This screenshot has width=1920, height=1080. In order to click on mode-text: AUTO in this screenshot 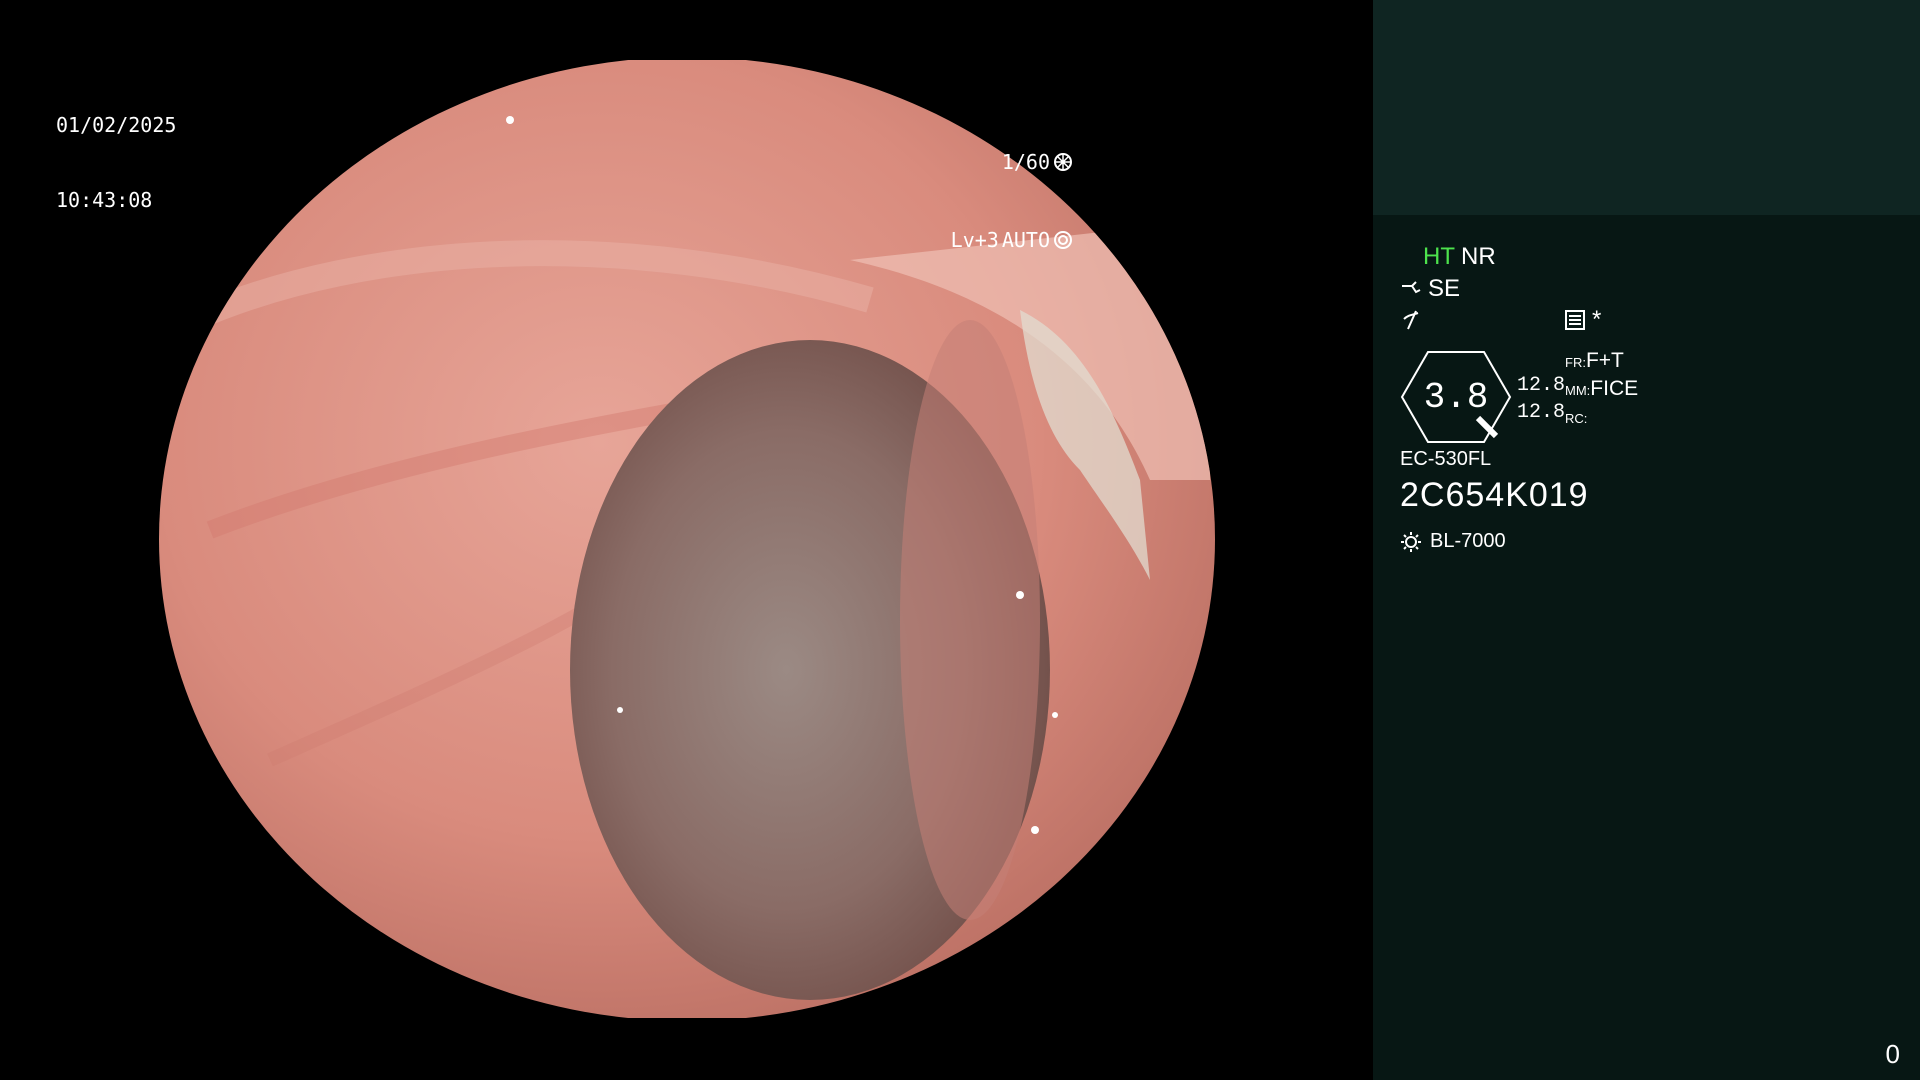, I will do `click(1025, 239)`.